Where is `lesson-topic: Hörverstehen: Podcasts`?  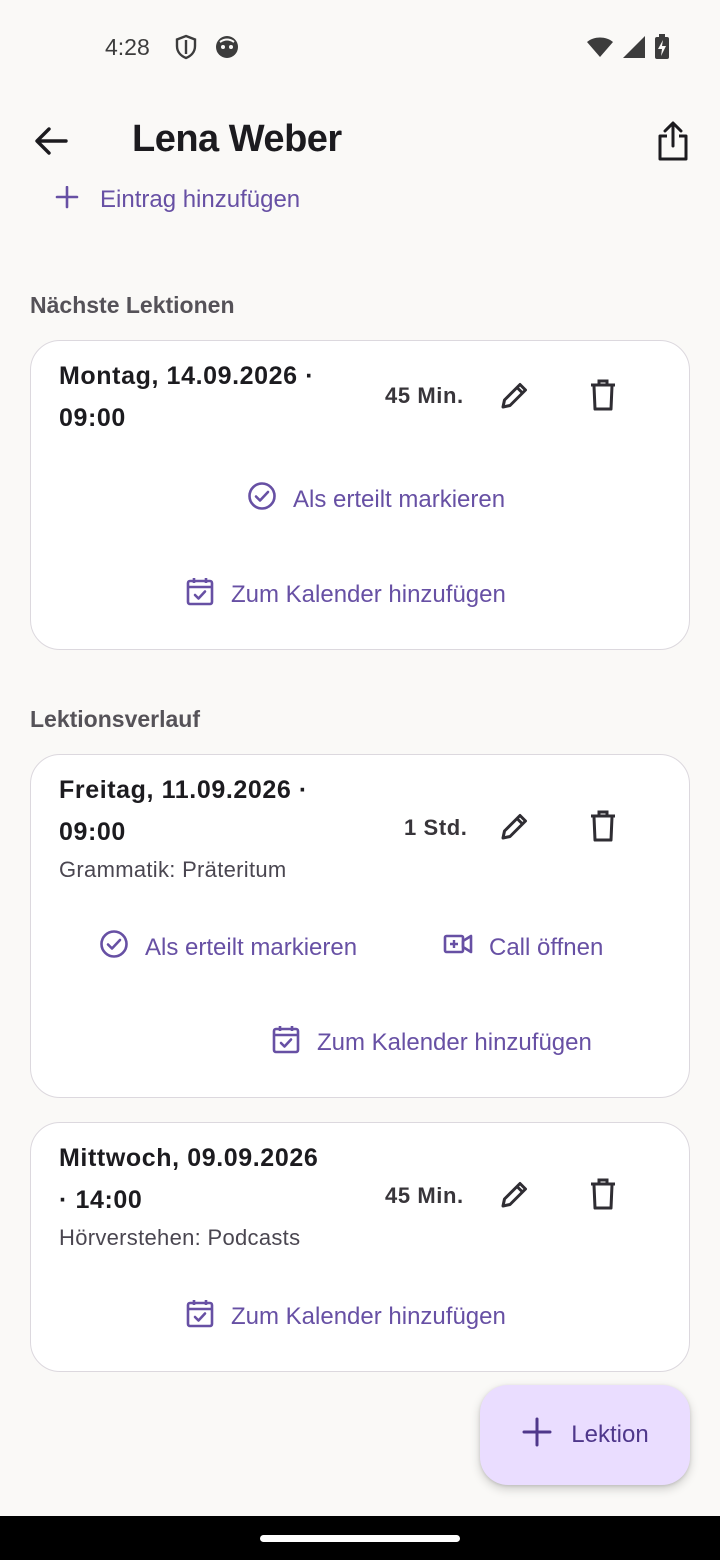
lesson-topic: Hörverstehen: Podcasts is located at coordinates (180, 1237).